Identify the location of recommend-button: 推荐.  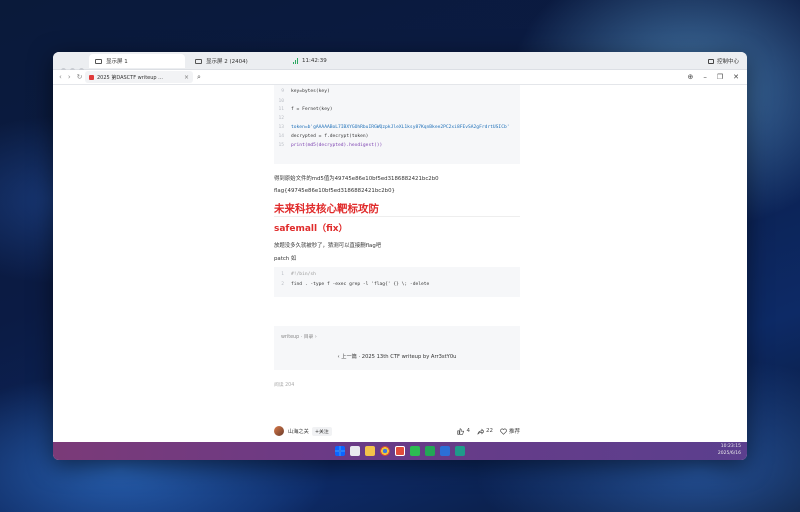
(510, 431).